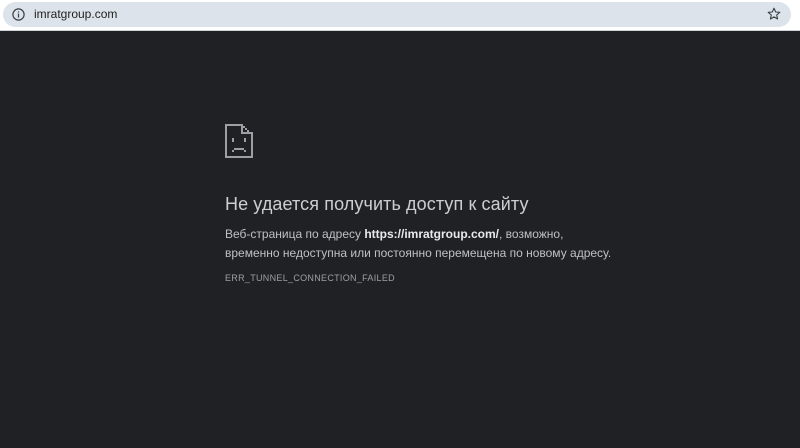  I want to click on bookmark-star-icon, so click(774, 14).